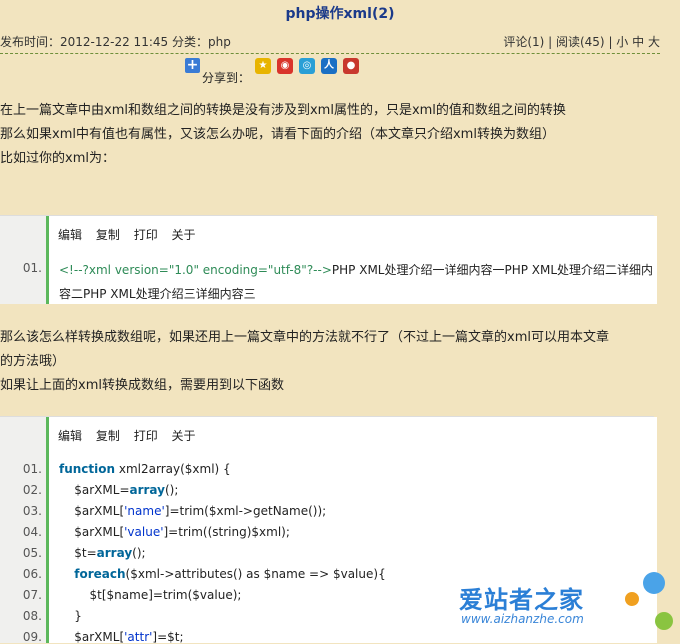 This screenshot has height=644, width=680. I want to click on share-label: 分享到：, so click(226, 78).